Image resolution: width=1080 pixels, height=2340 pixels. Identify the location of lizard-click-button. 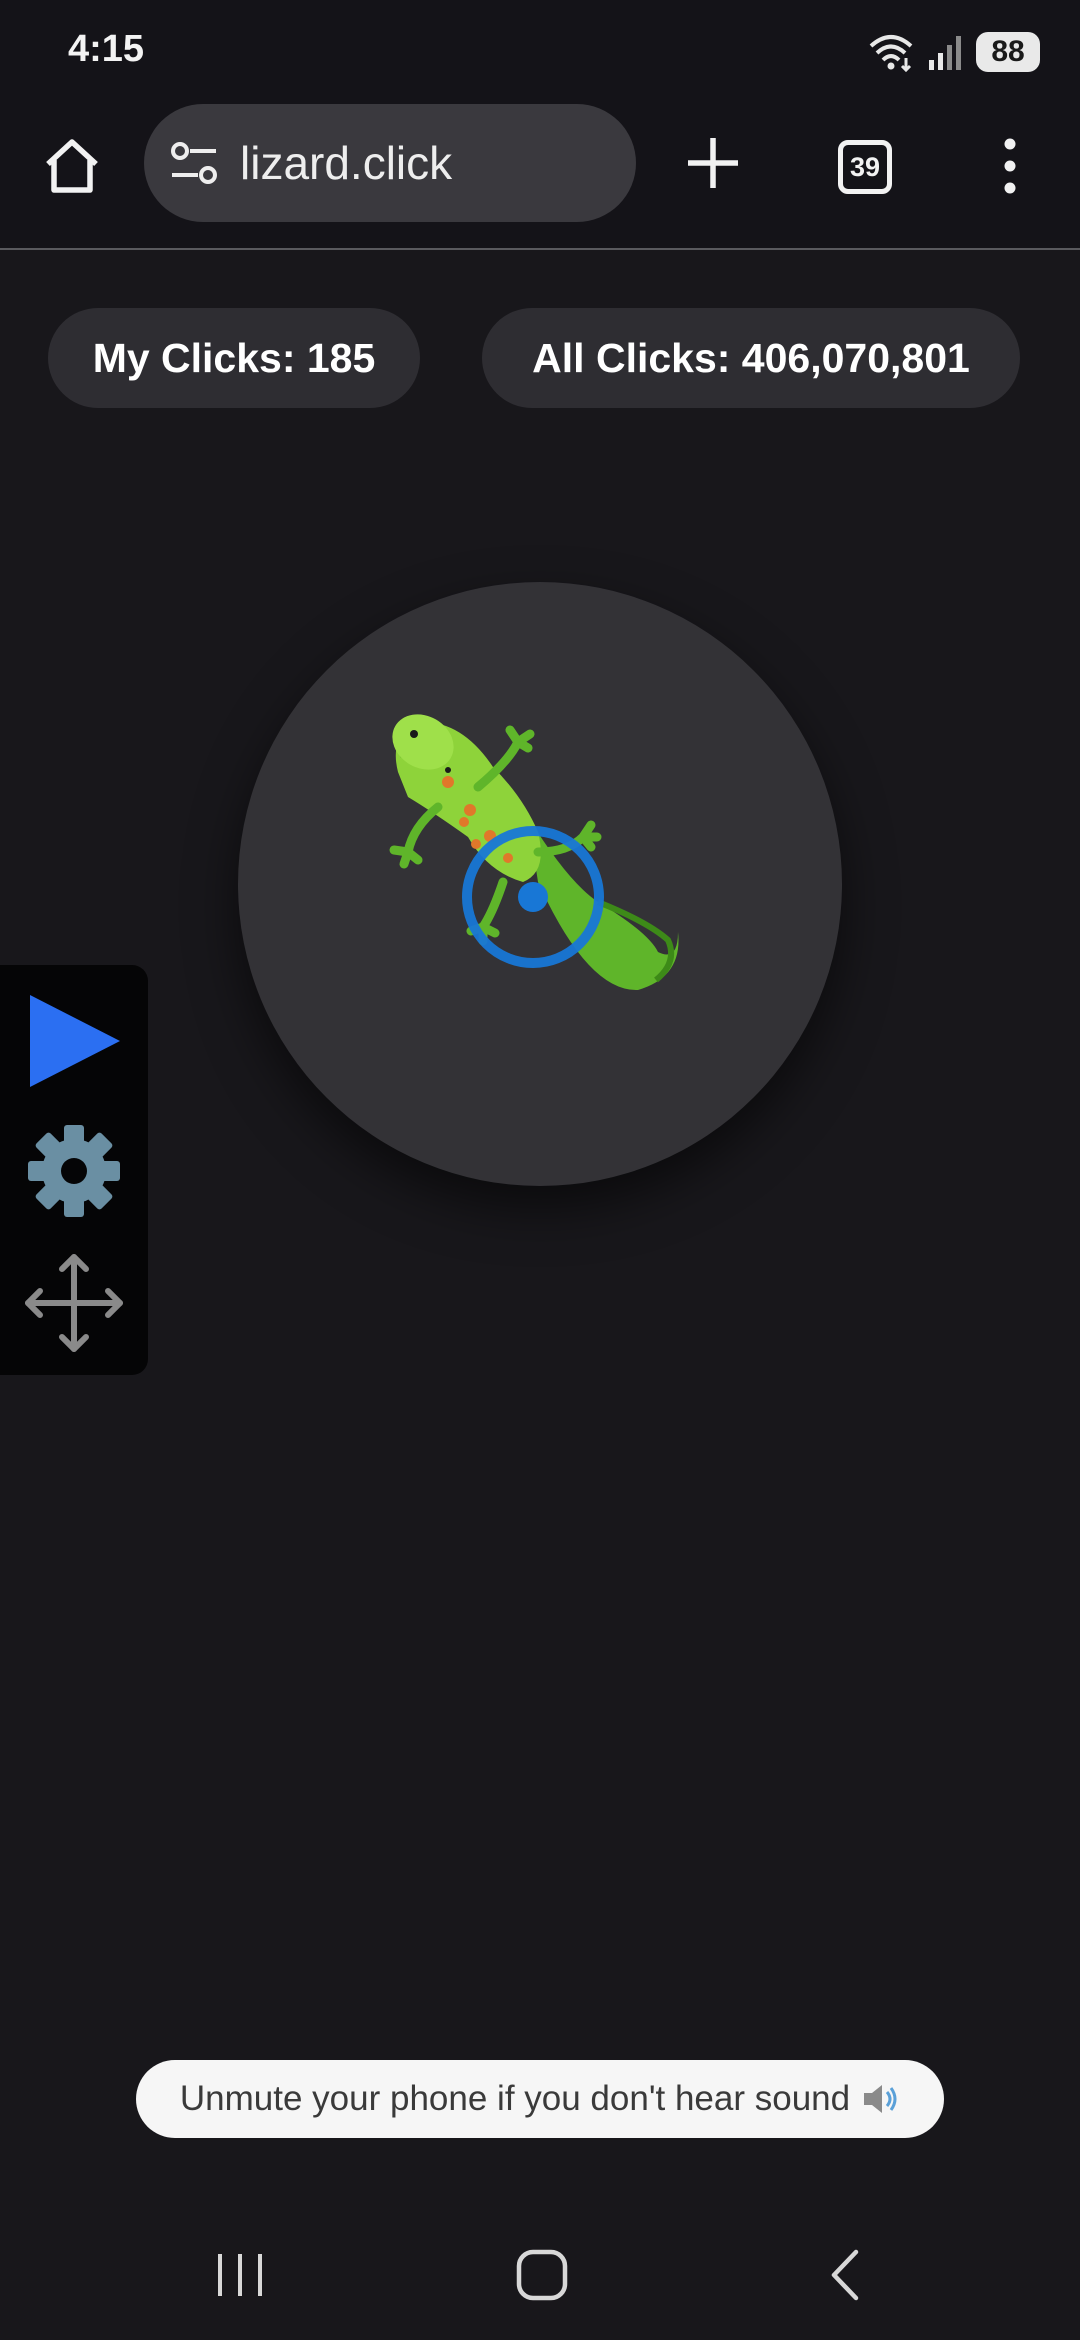
(540, 884).